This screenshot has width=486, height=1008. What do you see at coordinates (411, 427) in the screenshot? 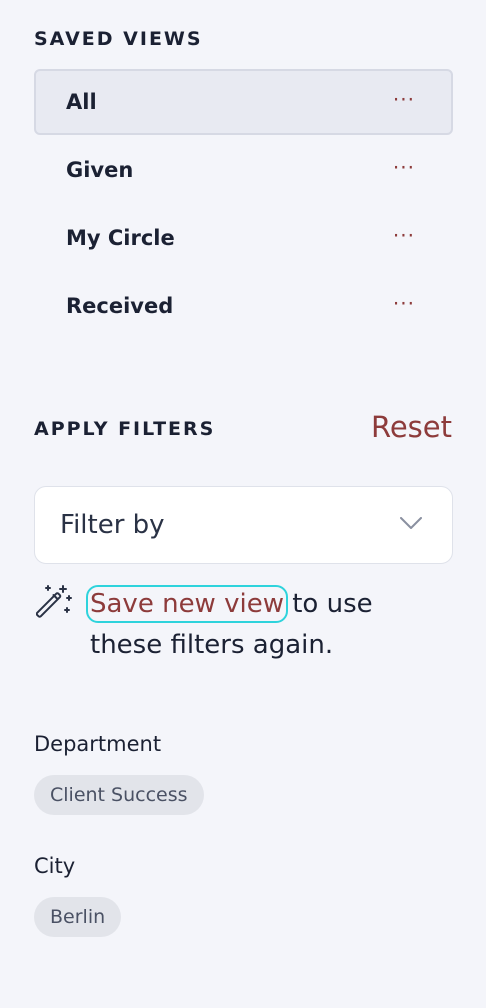
I see `reset-button: Reset` at bounding box center [411, 427].